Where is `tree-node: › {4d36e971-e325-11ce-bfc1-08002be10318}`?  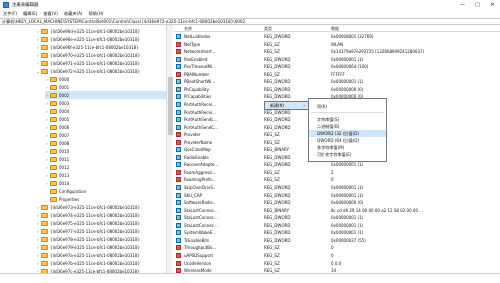 tree-node: › {4d36e971-e325-11ce-bfc1-08002be10318} is located at coordinates (101, 63).